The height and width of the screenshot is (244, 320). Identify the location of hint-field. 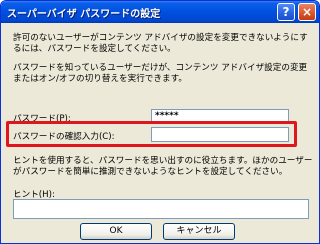
(161, 209).